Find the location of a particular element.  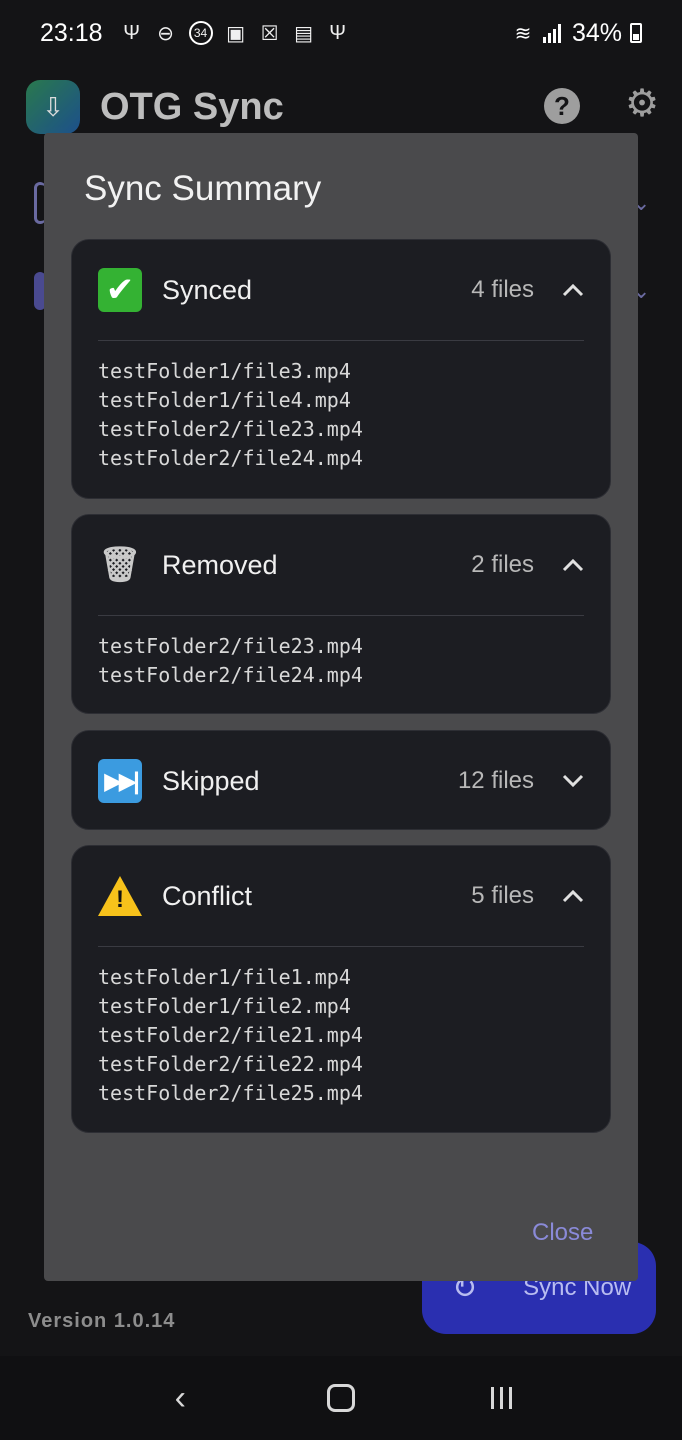

back-icon: ‹ is located at coordinates (180, 1397).